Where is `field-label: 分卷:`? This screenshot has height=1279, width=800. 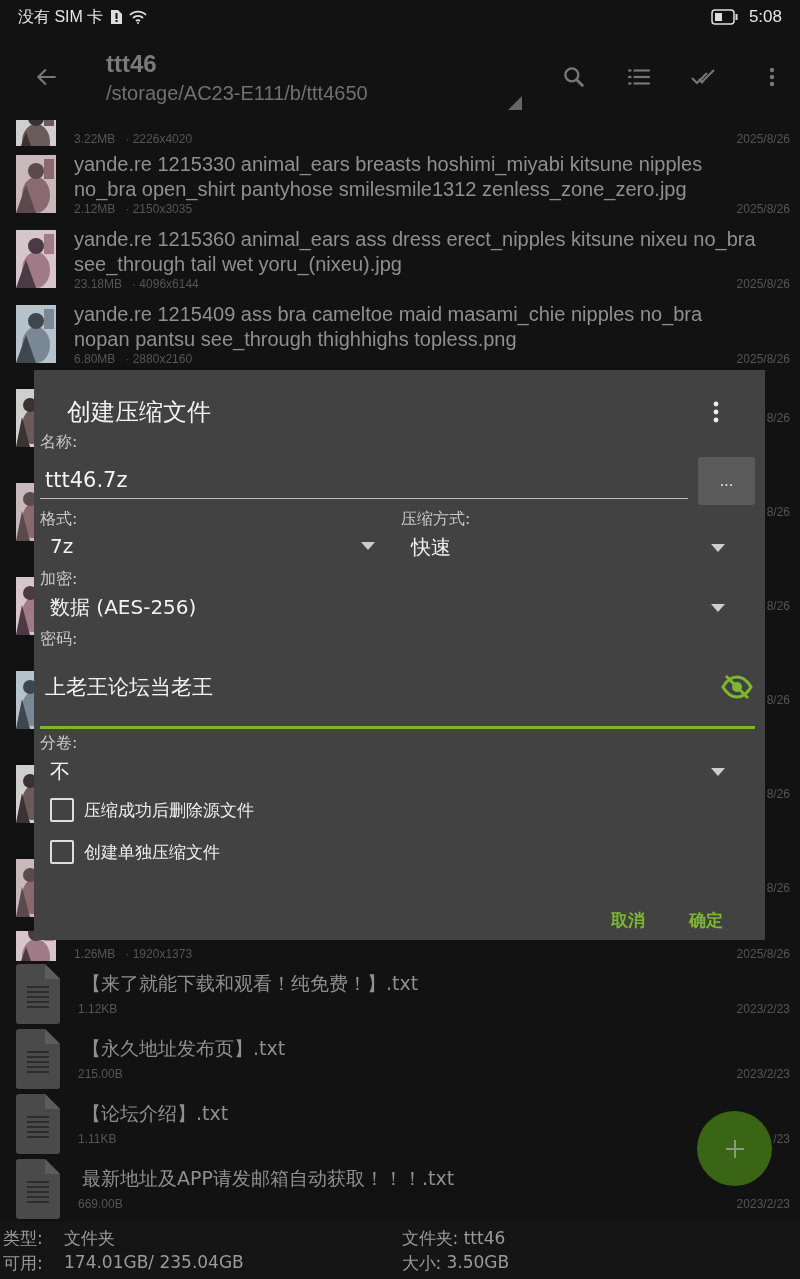
field-label: 分卷: is located at coordinates (59, 743).